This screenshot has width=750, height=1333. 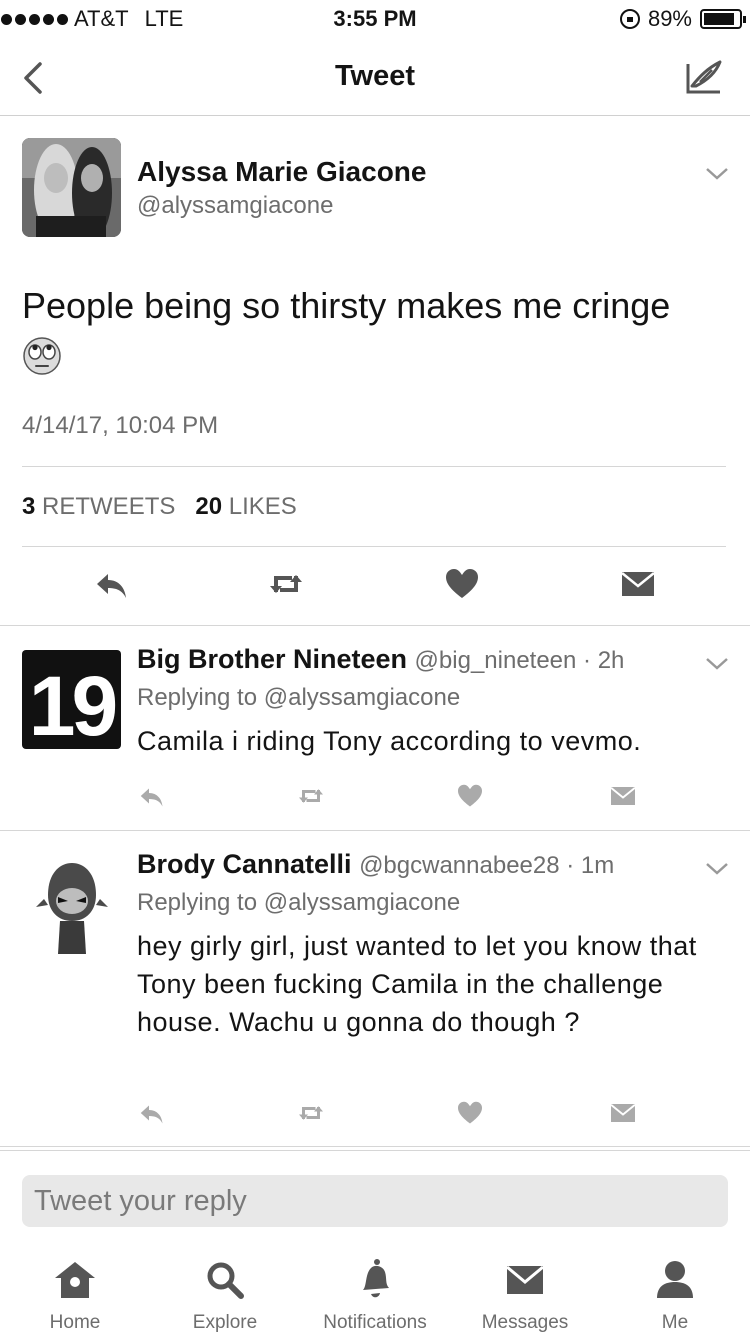 I want to click on reply-input: Tweet your reply, so click(x=375, y=1201).